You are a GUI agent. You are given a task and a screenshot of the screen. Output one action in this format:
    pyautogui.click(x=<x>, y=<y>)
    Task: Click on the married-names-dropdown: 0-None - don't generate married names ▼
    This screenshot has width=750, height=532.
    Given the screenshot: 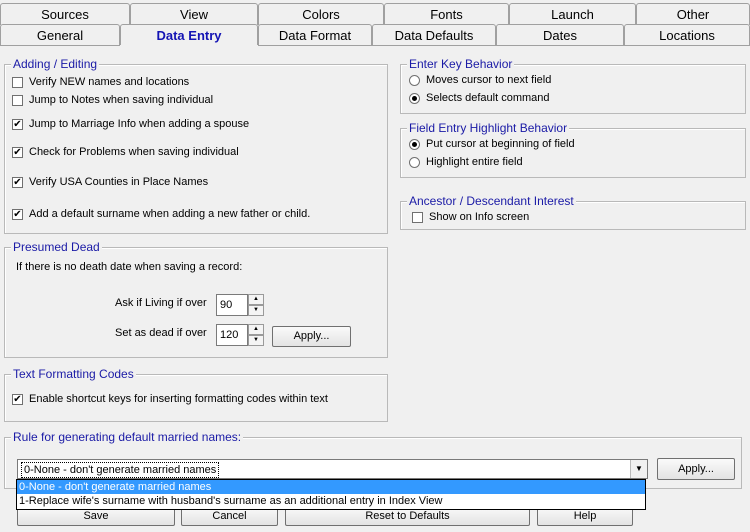 What is the action you would take?
    pyautogui.click(x=332, y=469)
    